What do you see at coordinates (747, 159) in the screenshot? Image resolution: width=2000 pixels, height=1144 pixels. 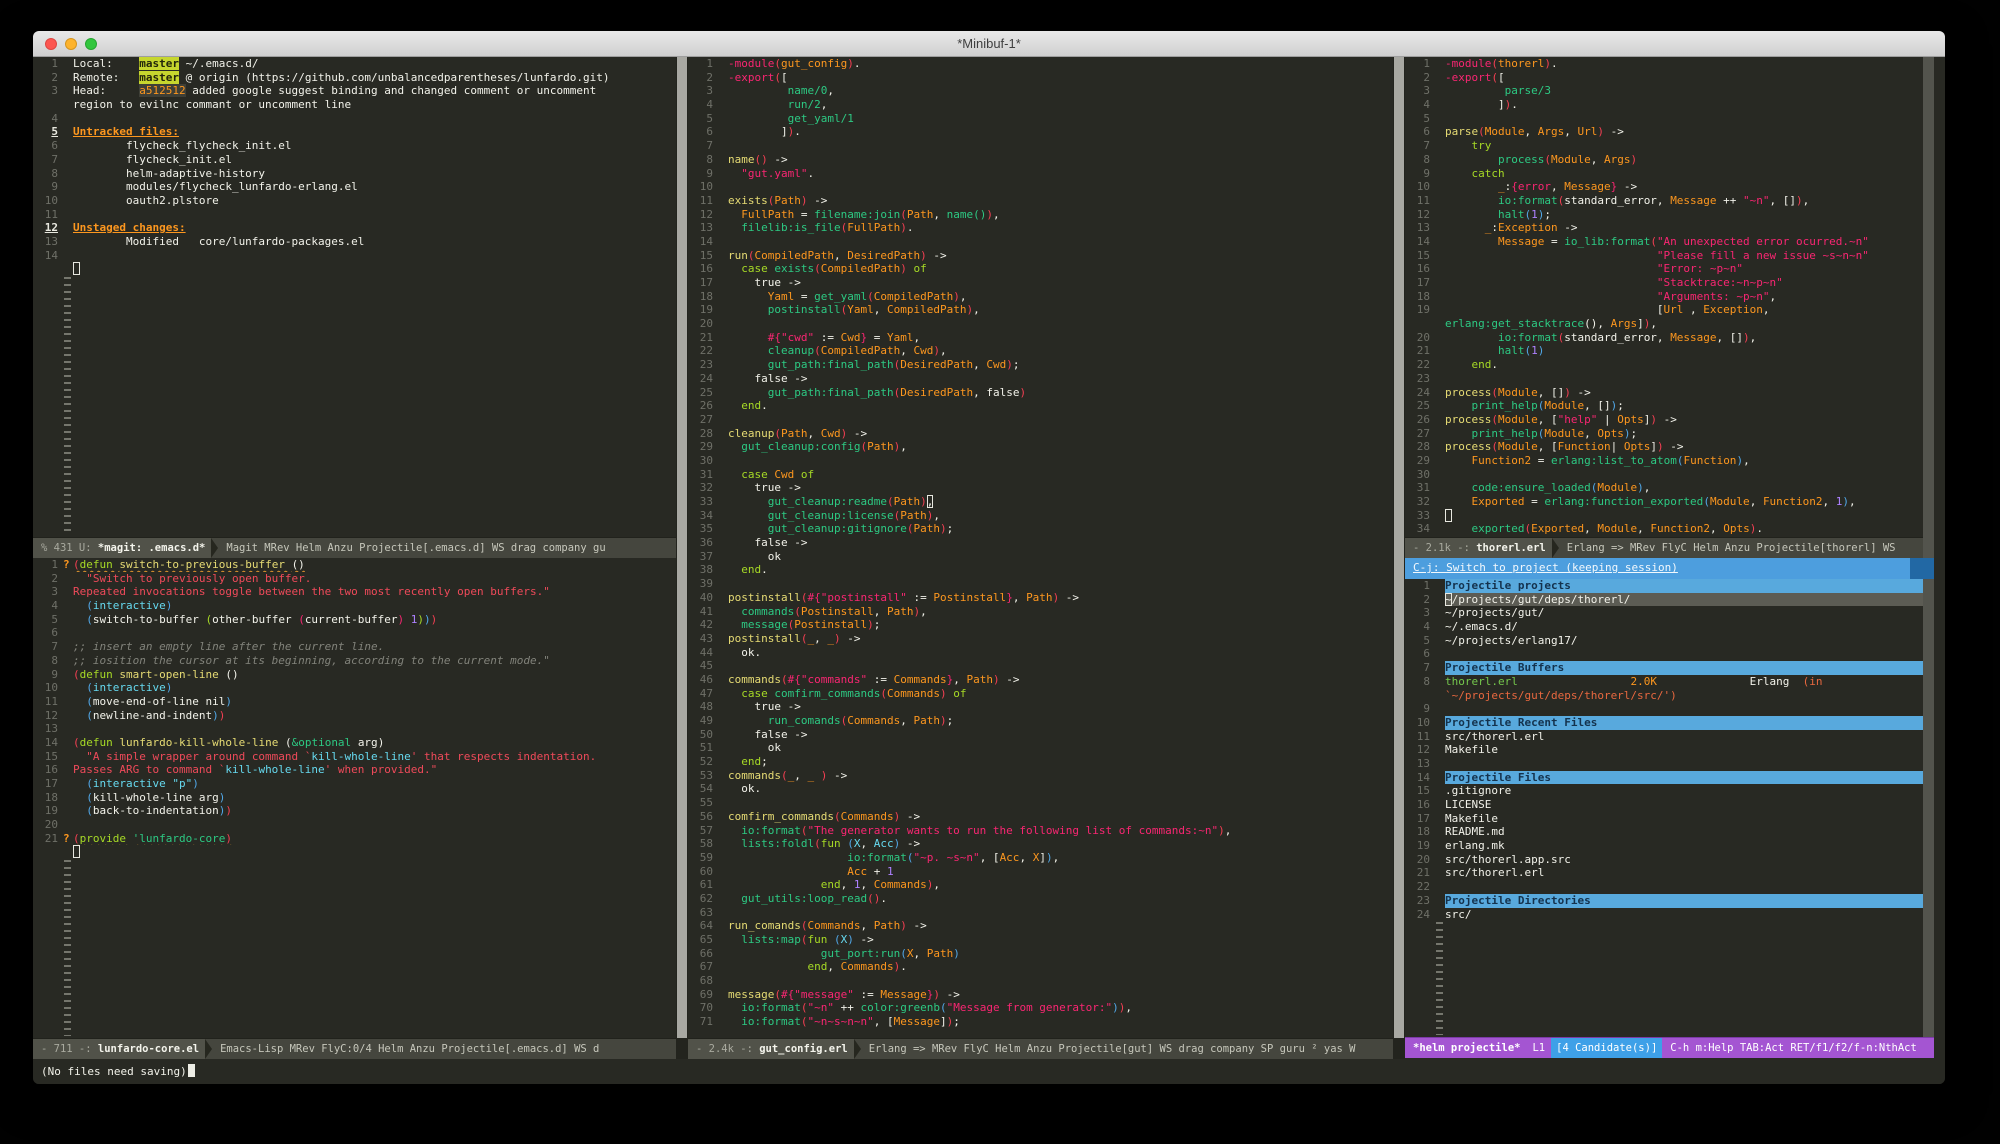 I see `code-line: 8 name() ->` at bounding box center [747, 159].